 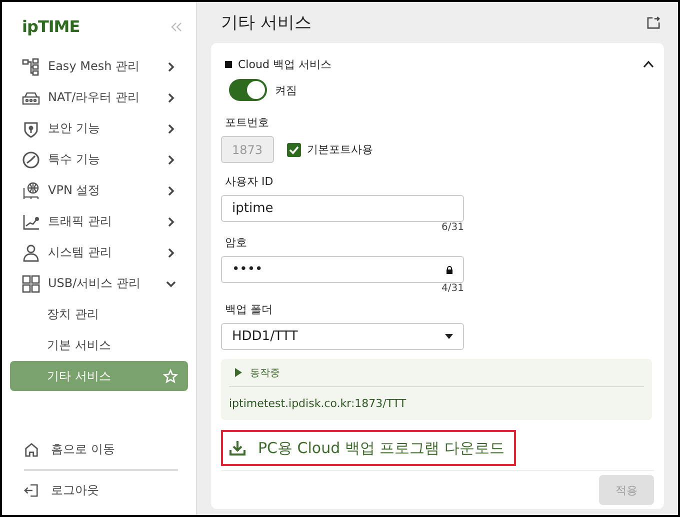 What do you see at coordinates (247, 122) in the screenshot?
I see `field-label: 포트번호` at bounding box center [247, 122].